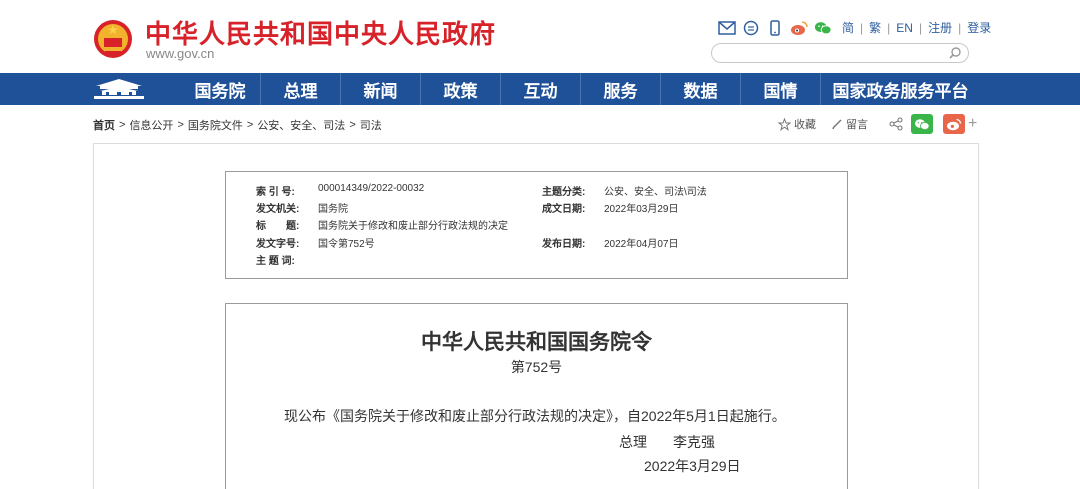 This screenshot has width=1080, height=489. What do you see at coordinates (900, 89) in the screenshot?
I see `nav-item-gov-service-platform: 国家政务服务平台` at bounding box center [900, 89].